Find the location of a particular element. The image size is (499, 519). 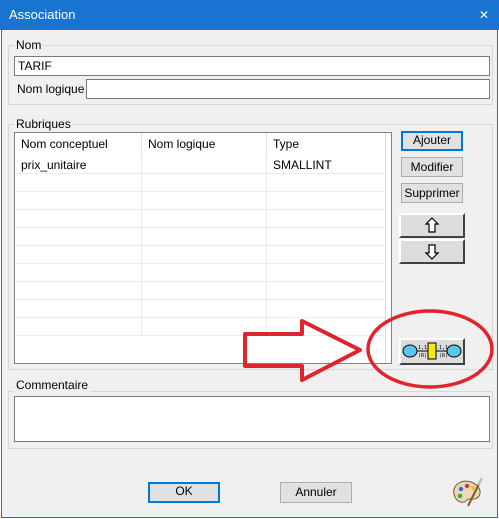

nom-logique-label: Nom logique : is located at coordinates (54, 89).